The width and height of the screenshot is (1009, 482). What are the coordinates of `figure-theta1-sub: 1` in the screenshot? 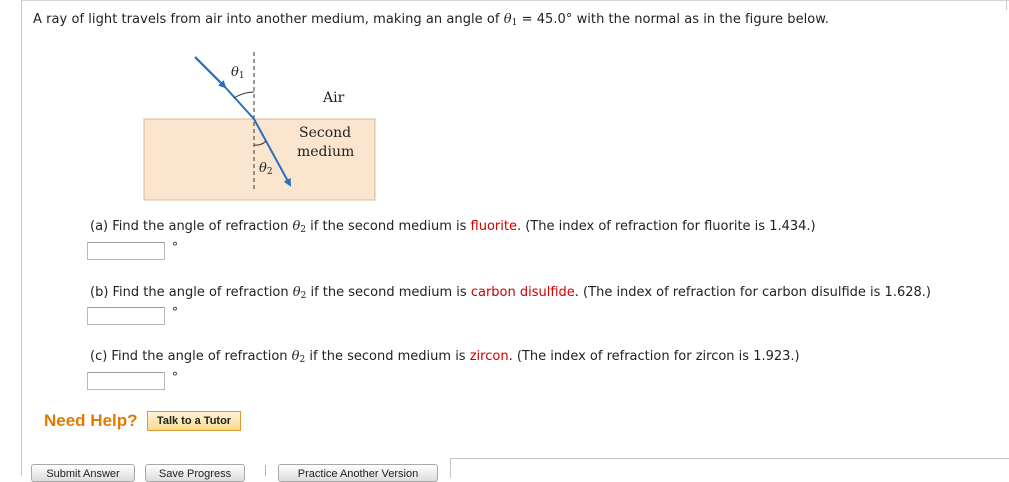 It's located at (241, 76).